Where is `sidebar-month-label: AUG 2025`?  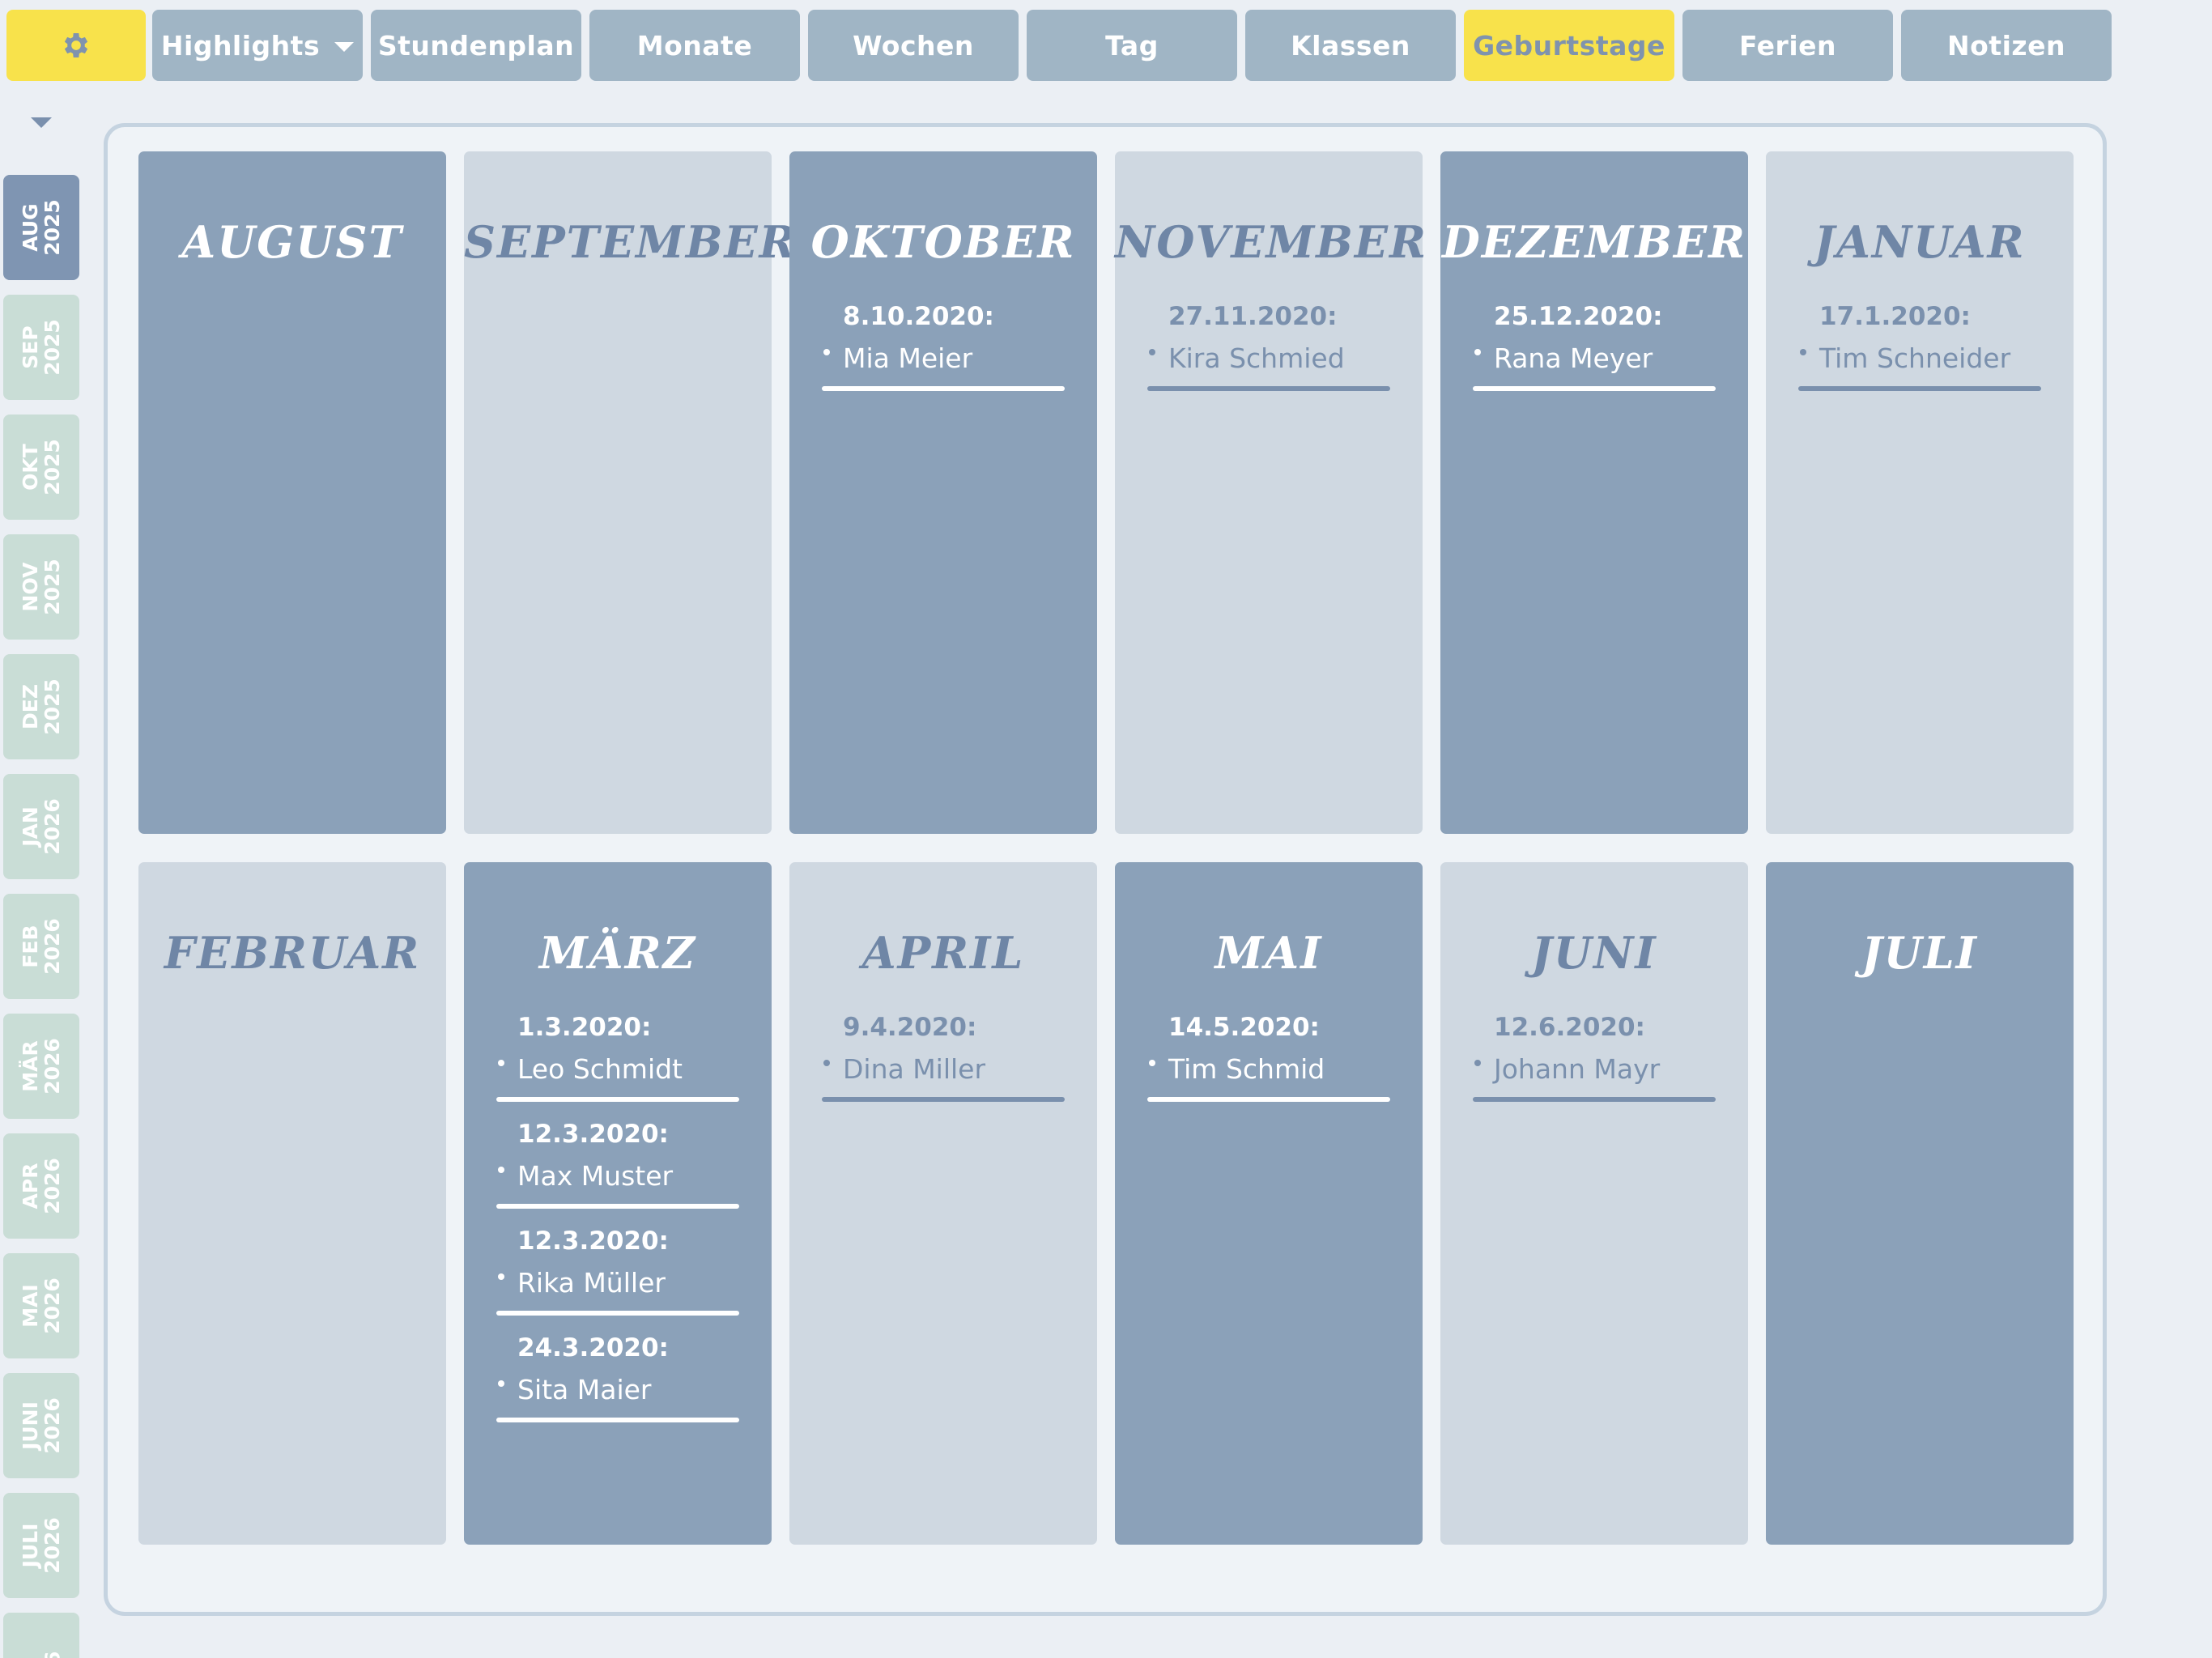
sidebar-month-label: AUG 2025 is located at coordinates (42, 227).